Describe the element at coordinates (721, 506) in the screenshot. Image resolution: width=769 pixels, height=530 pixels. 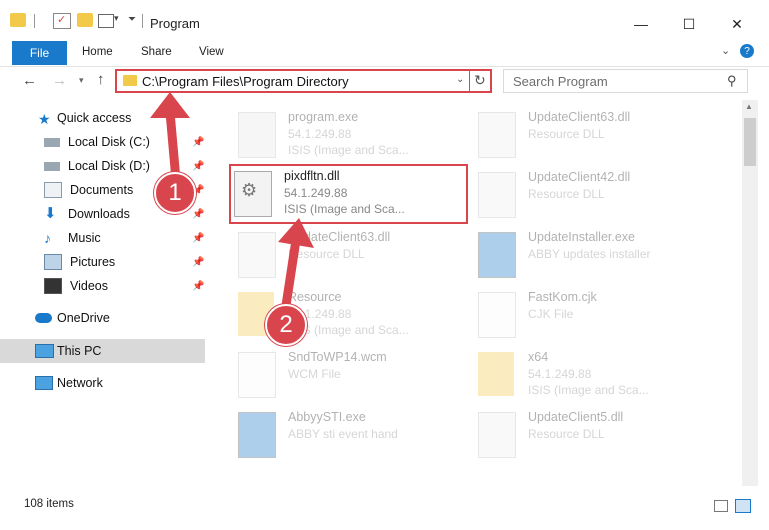
I see `details-view-icon` at that location.